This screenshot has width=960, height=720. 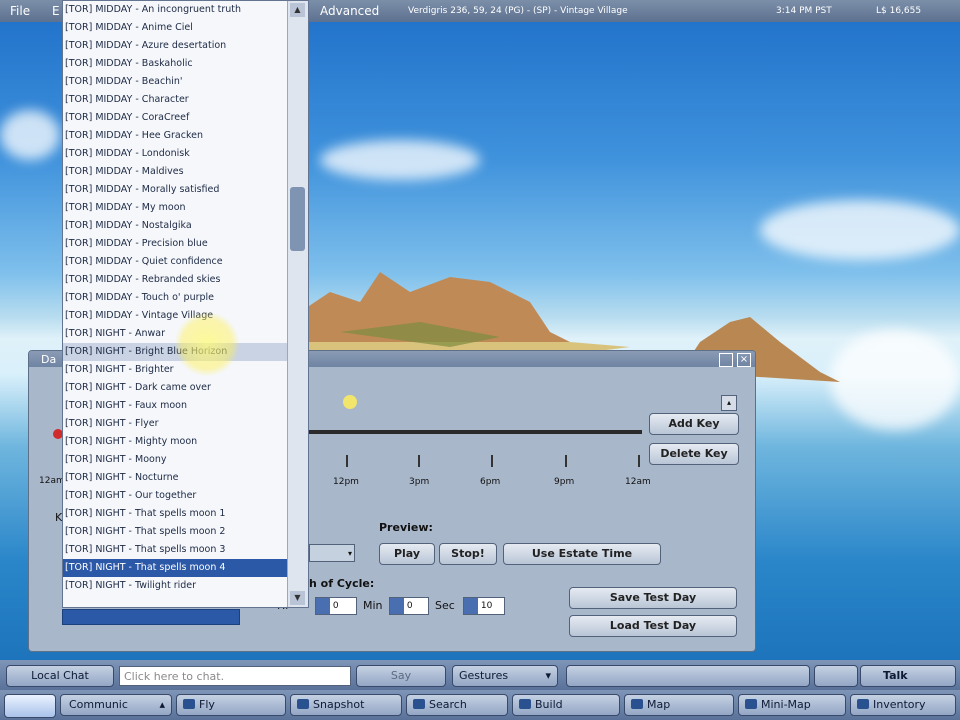 I want to click on balance-text: L$ 16,655, so click(x=898, y=11).